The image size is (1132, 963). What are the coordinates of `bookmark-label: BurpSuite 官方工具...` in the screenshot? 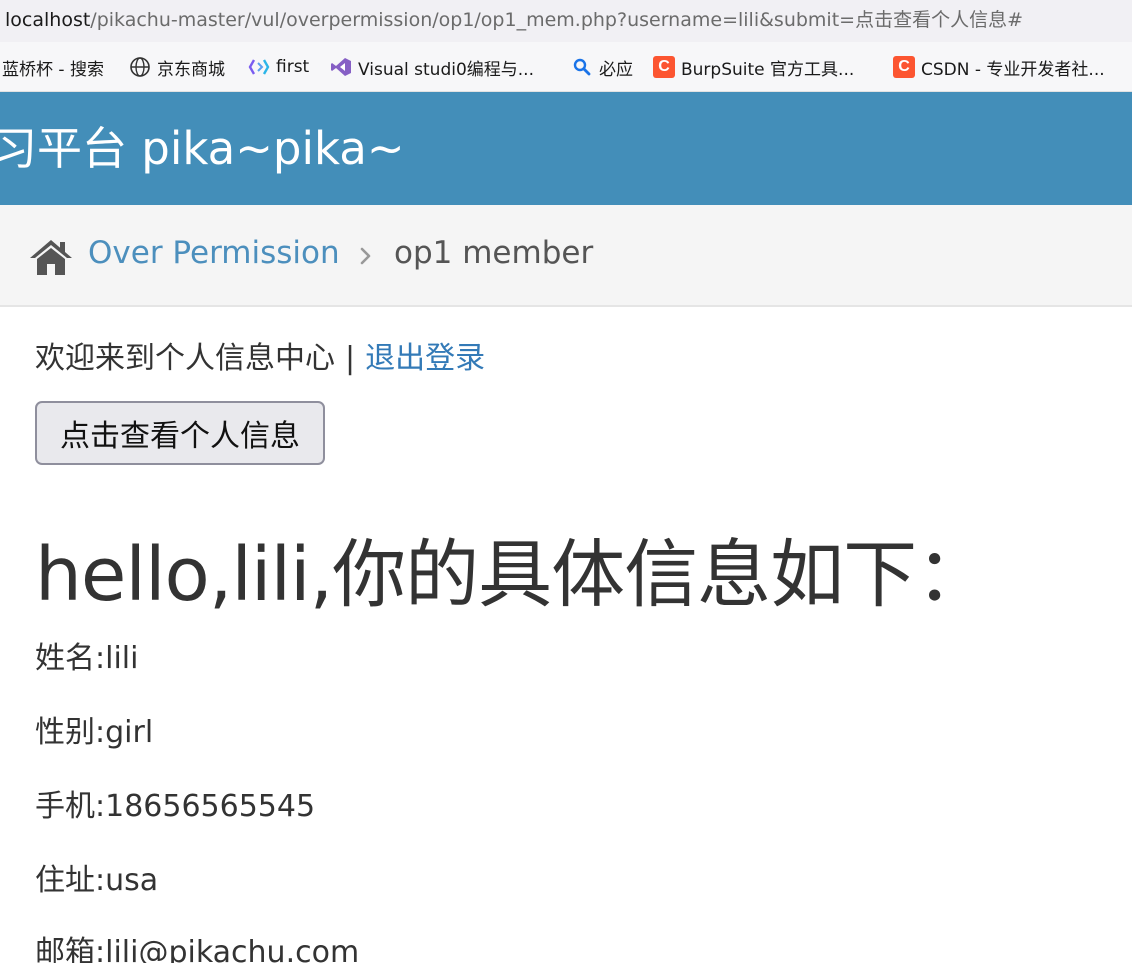 It's located at (768, 69).